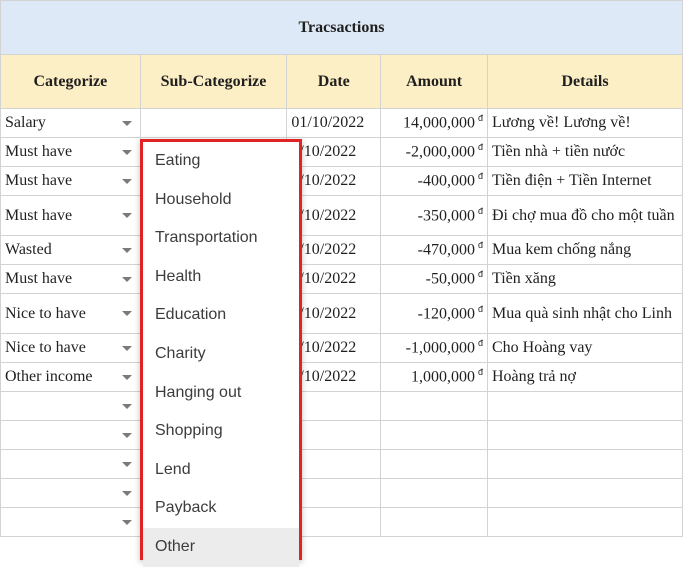 The image size is (683, 567). Describe the element at coordinates (221, 431) in the screenshot. I see `dropdown-option: Shopping` at that location.